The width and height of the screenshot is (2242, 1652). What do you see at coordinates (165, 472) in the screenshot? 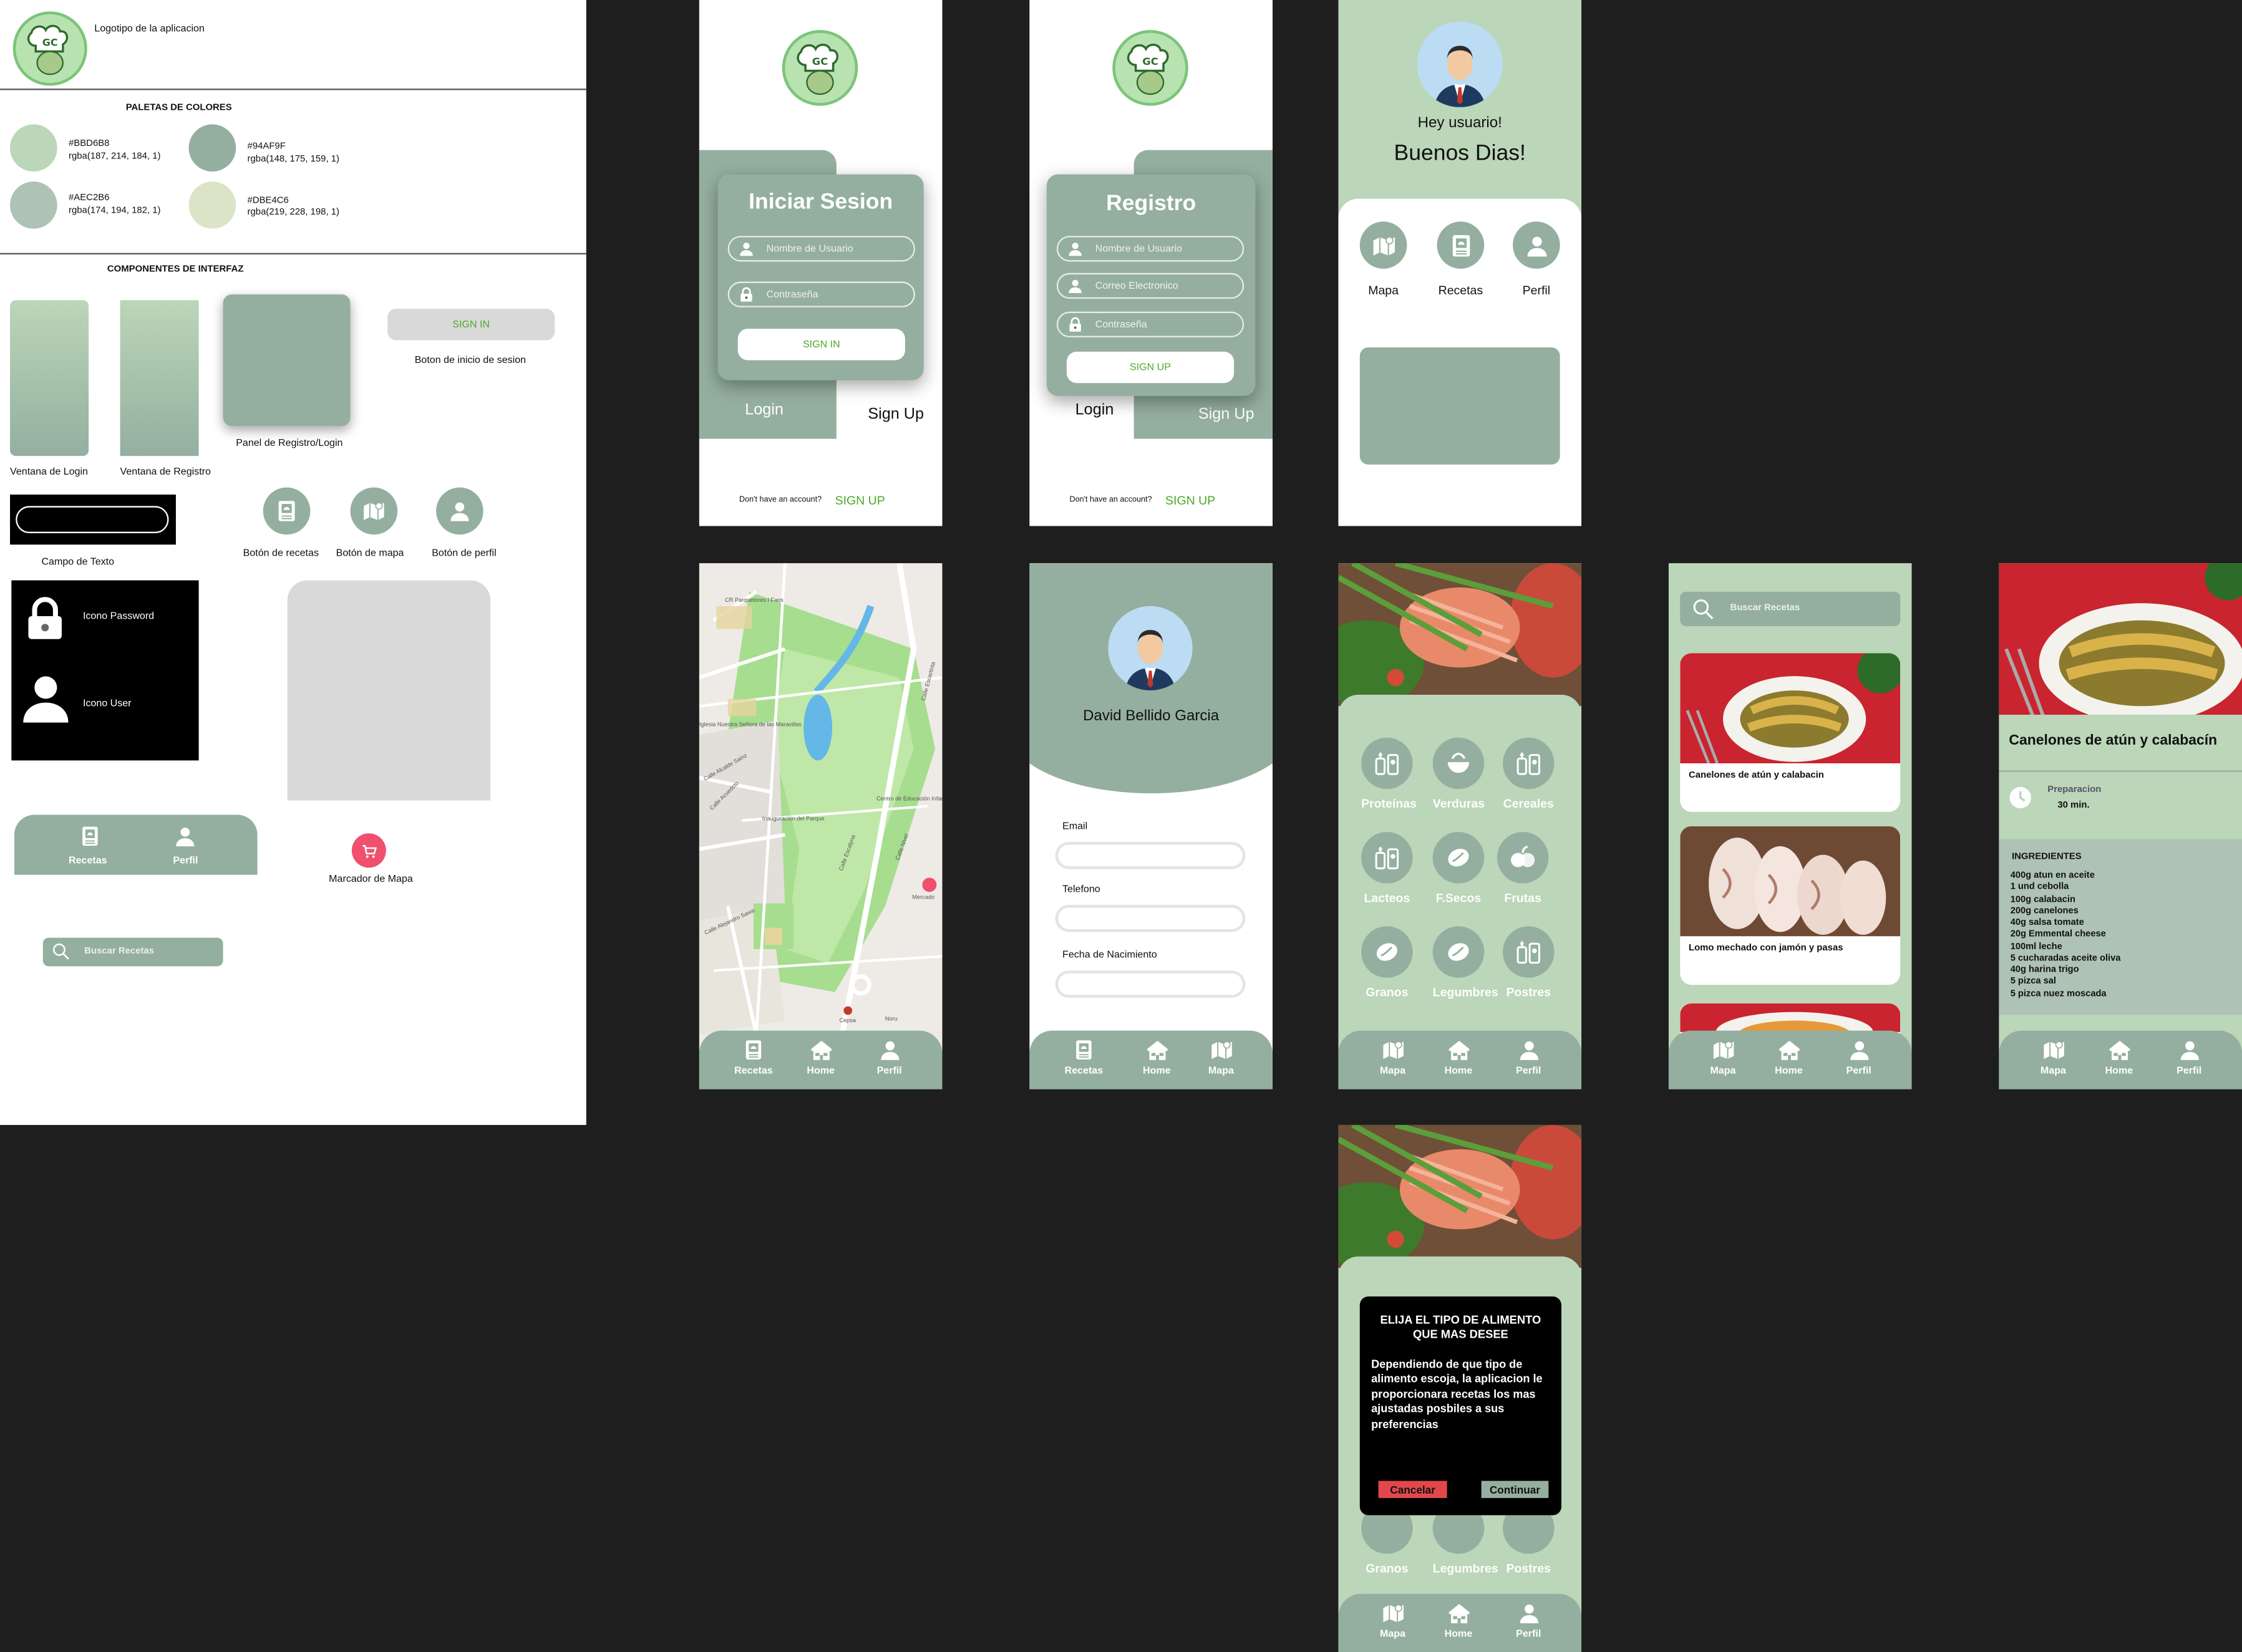
I see `register-window-caption: Ventana de Registro` at bounding box center [165, 472].